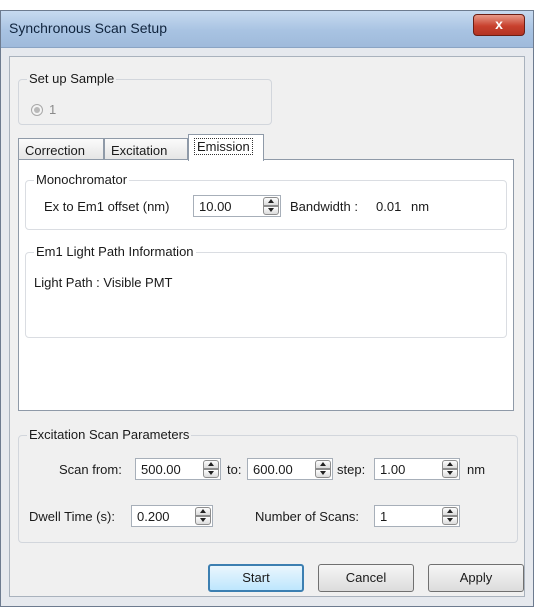 This screenshot has width=534, height=607. I want to click on dwell-time-spinbox: 0.200, so click(172, 516).